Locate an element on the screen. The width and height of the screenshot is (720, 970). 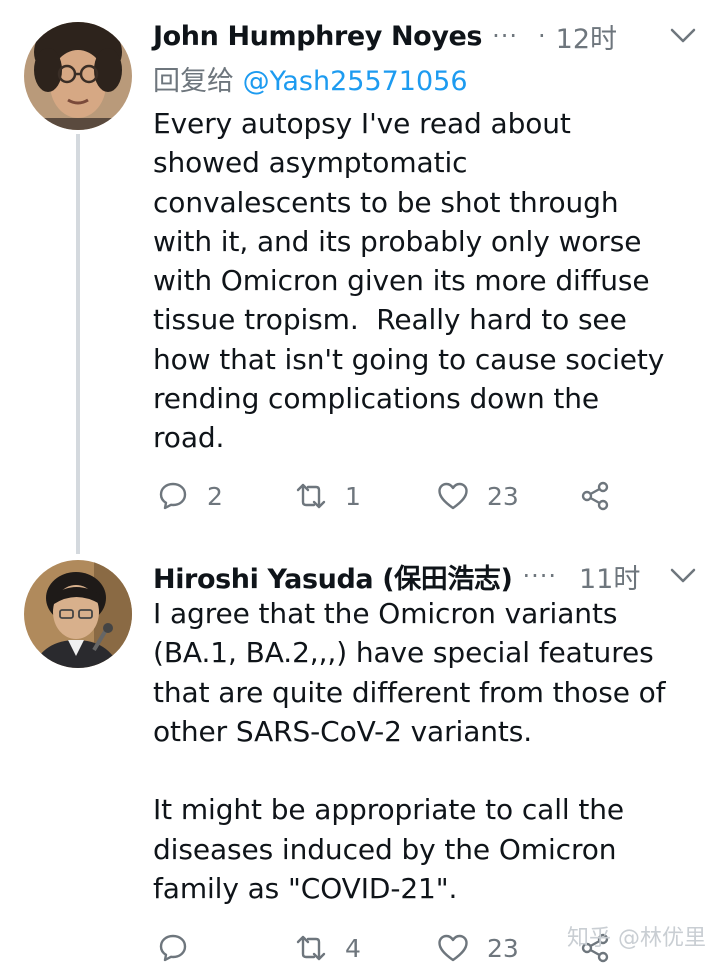
tweet-header: John Humphrey Noyes ··· · 12时 is located at coordinates (424, 36).